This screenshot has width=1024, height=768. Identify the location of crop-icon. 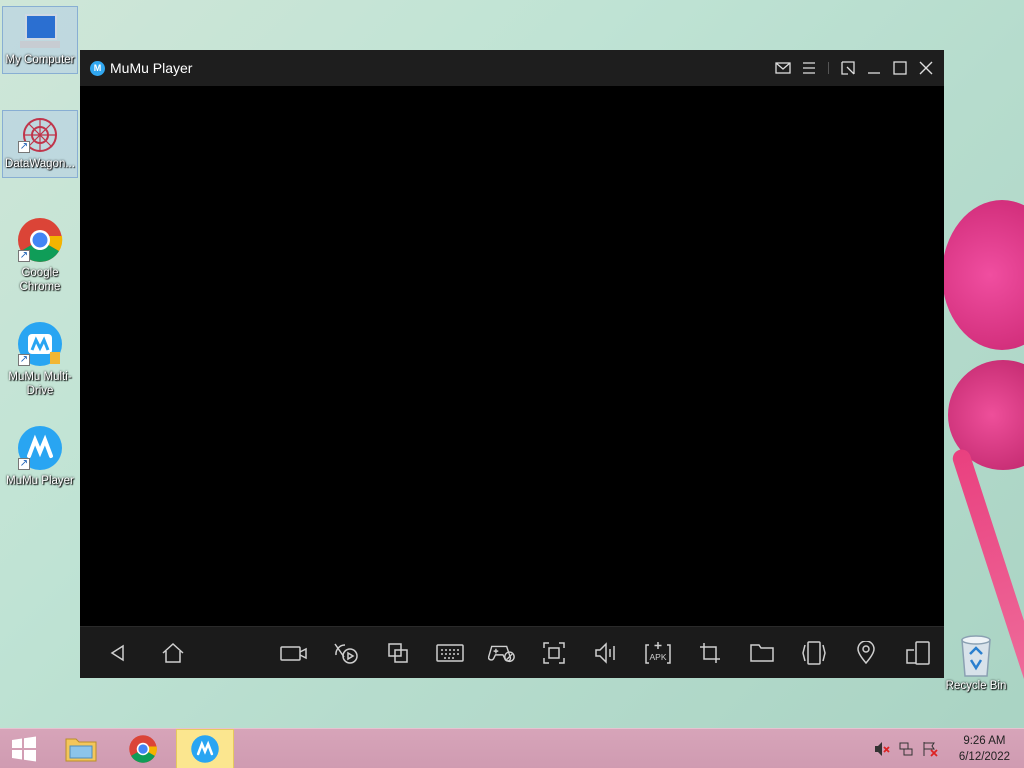
(710, 653).